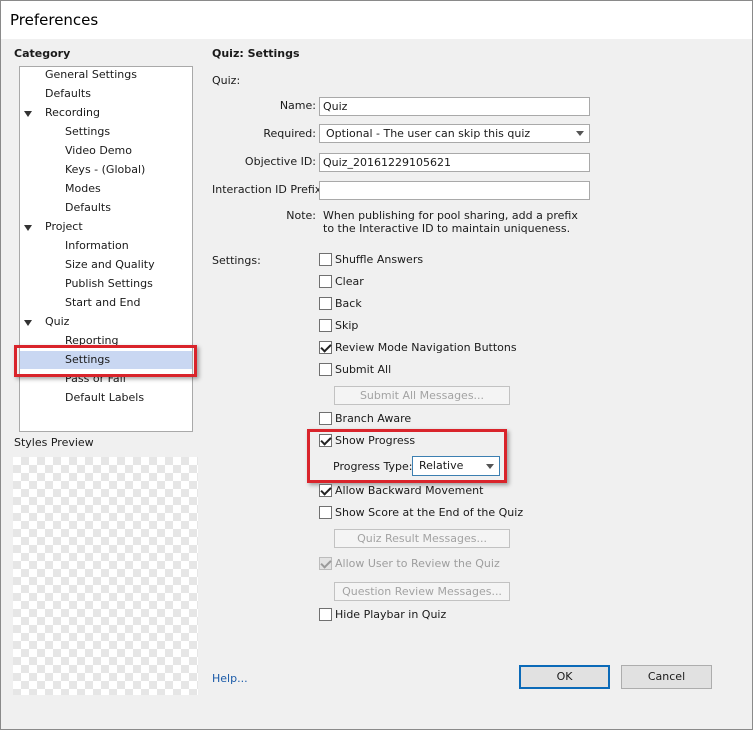  What do you see at coordinates (325, 281) in the screenshot?
I see `clear-checkbox` at bounding box center [325, 281].